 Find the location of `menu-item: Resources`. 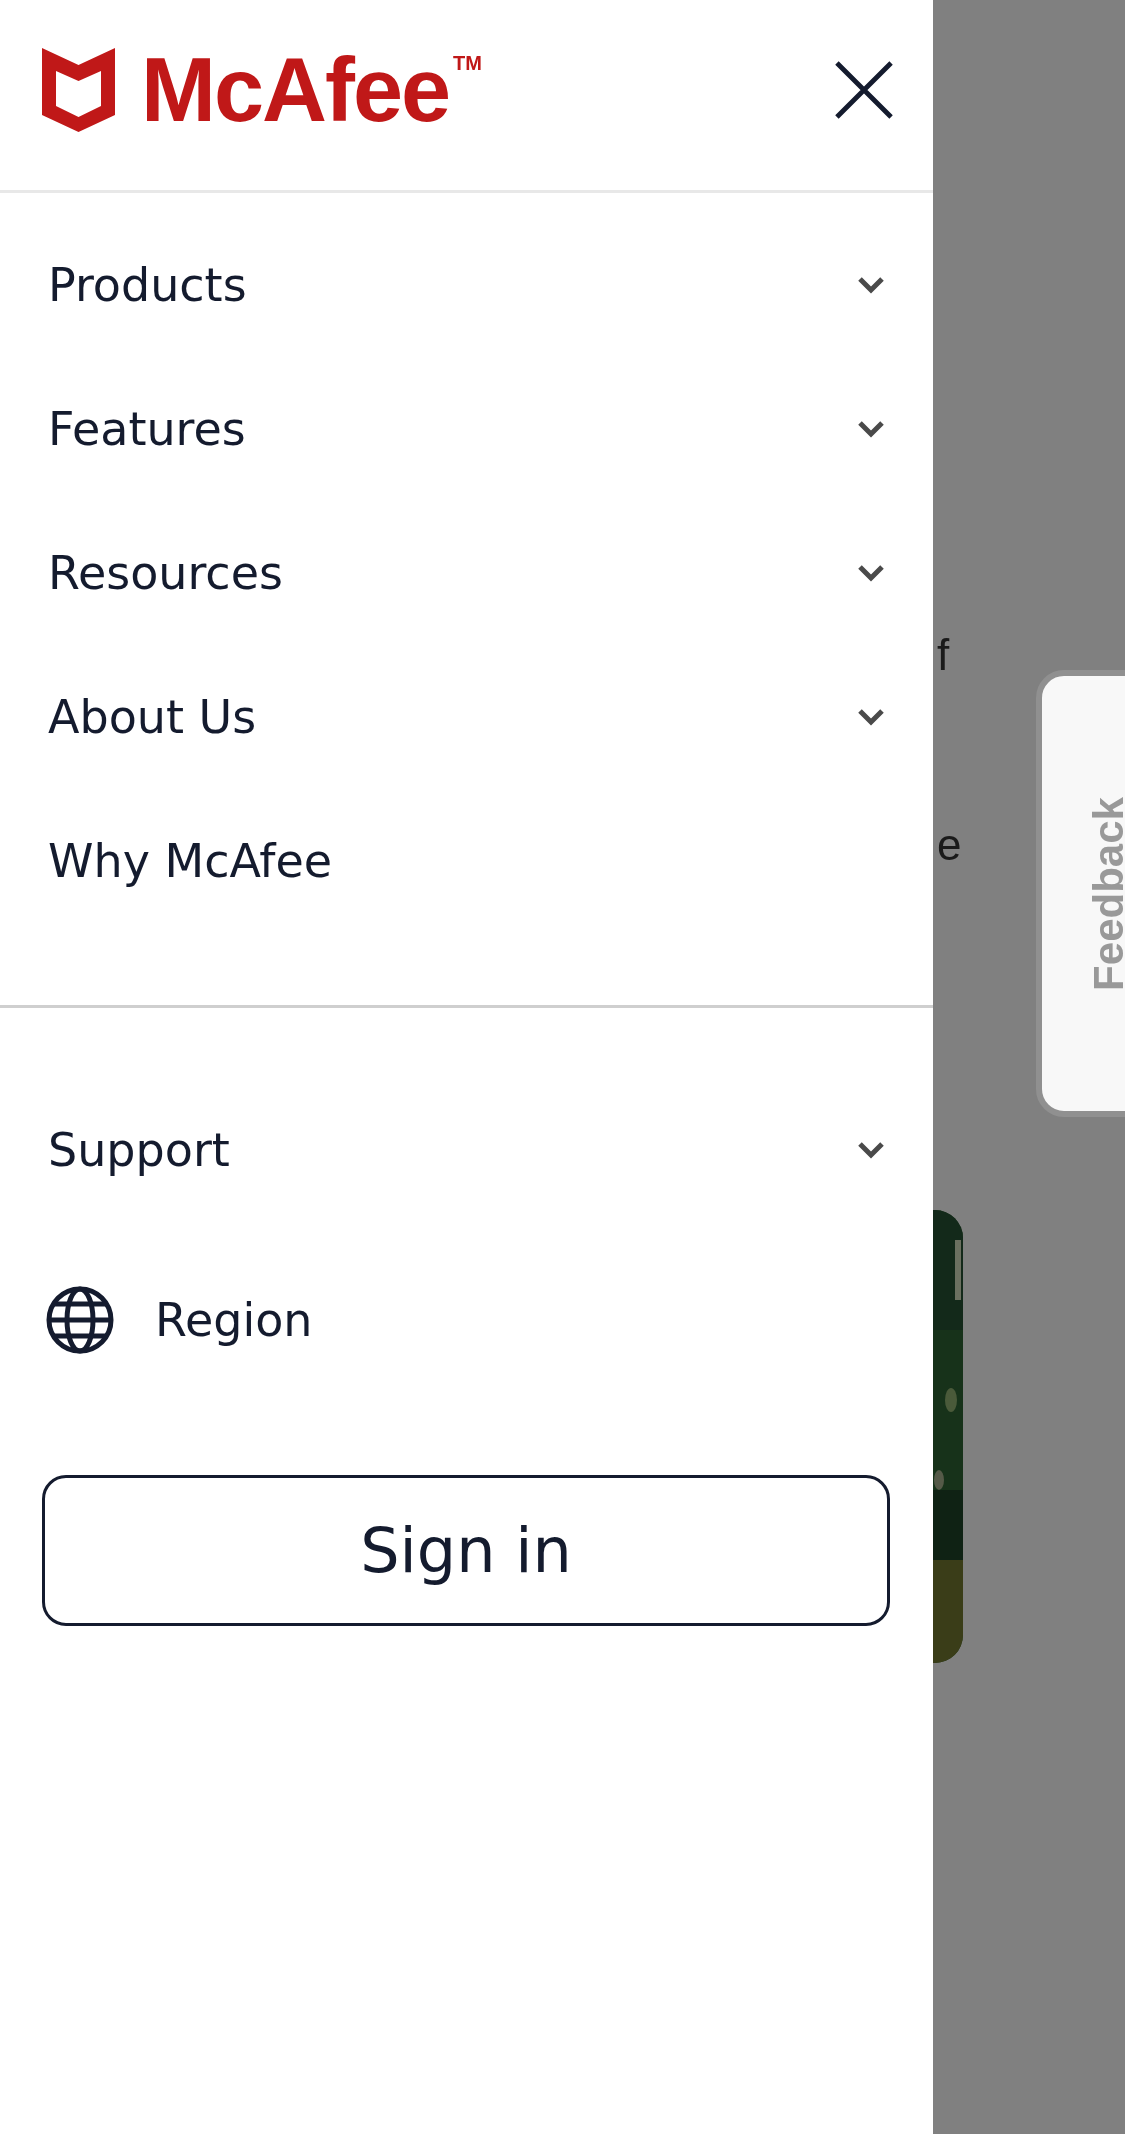

menu-item: Resources is located at coordinates (466, 573).